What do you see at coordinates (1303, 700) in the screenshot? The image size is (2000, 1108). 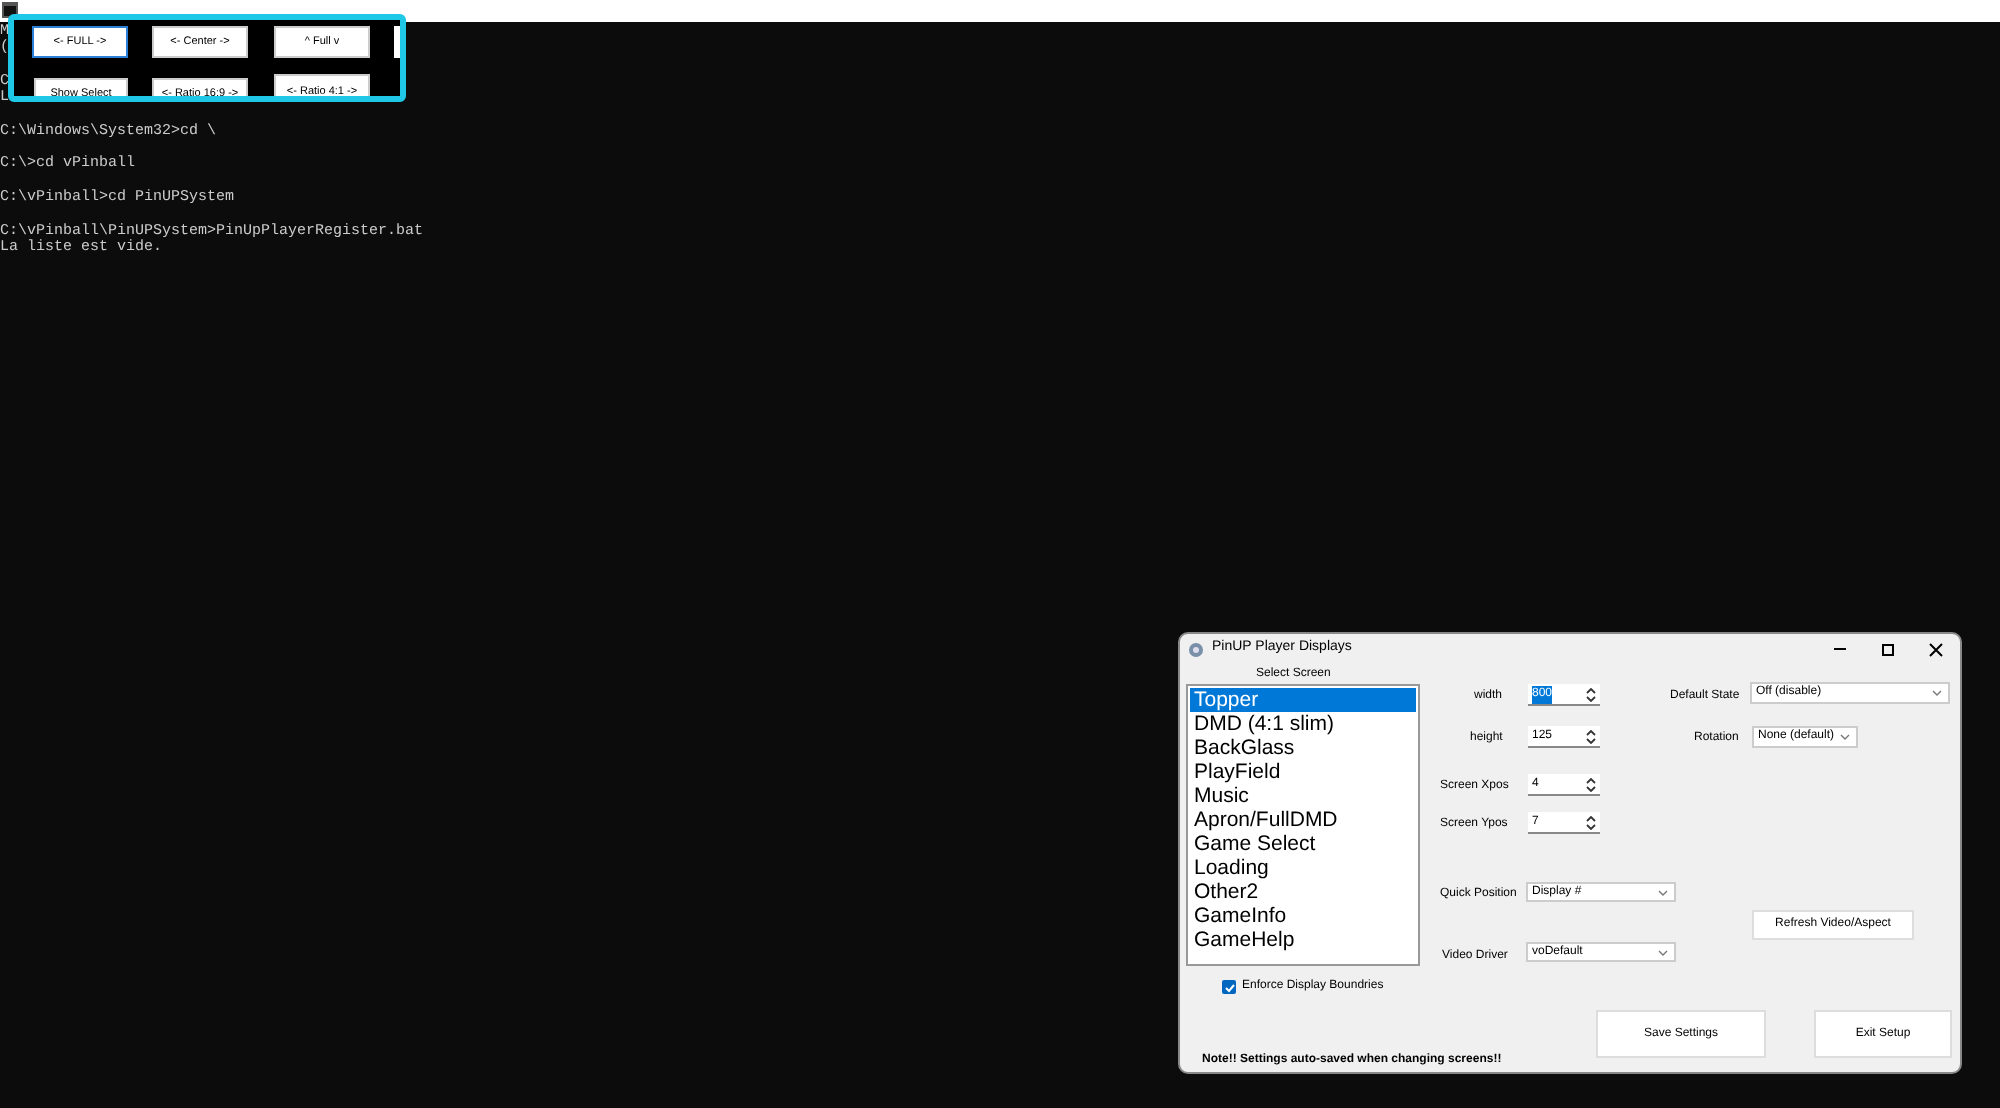 I see `screen-list-item: Topper` at bounding box center [1303, 700].